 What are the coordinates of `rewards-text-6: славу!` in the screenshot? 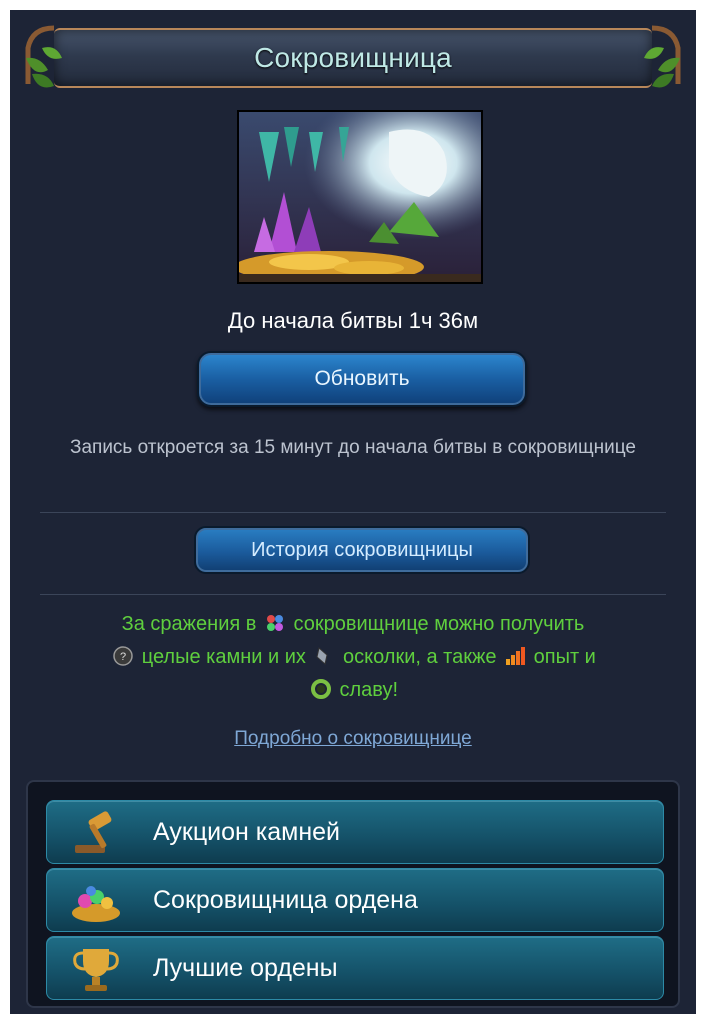 It's located at (369, 690).